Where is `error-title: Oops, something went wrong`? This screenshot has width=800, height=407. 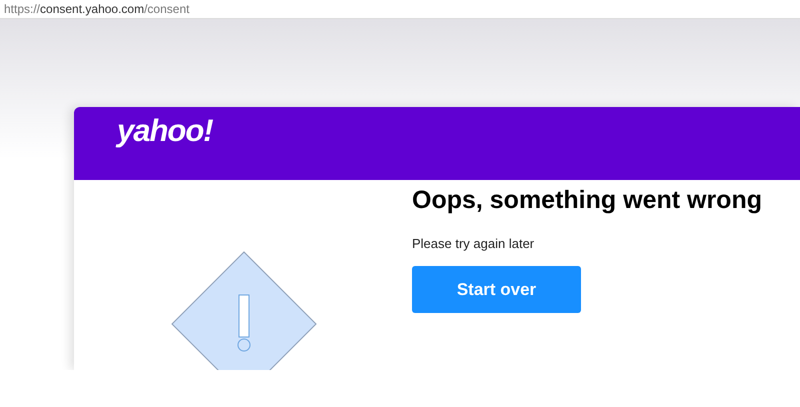 error-title: Oops, something went wrong is located at coordinates (587, 200).